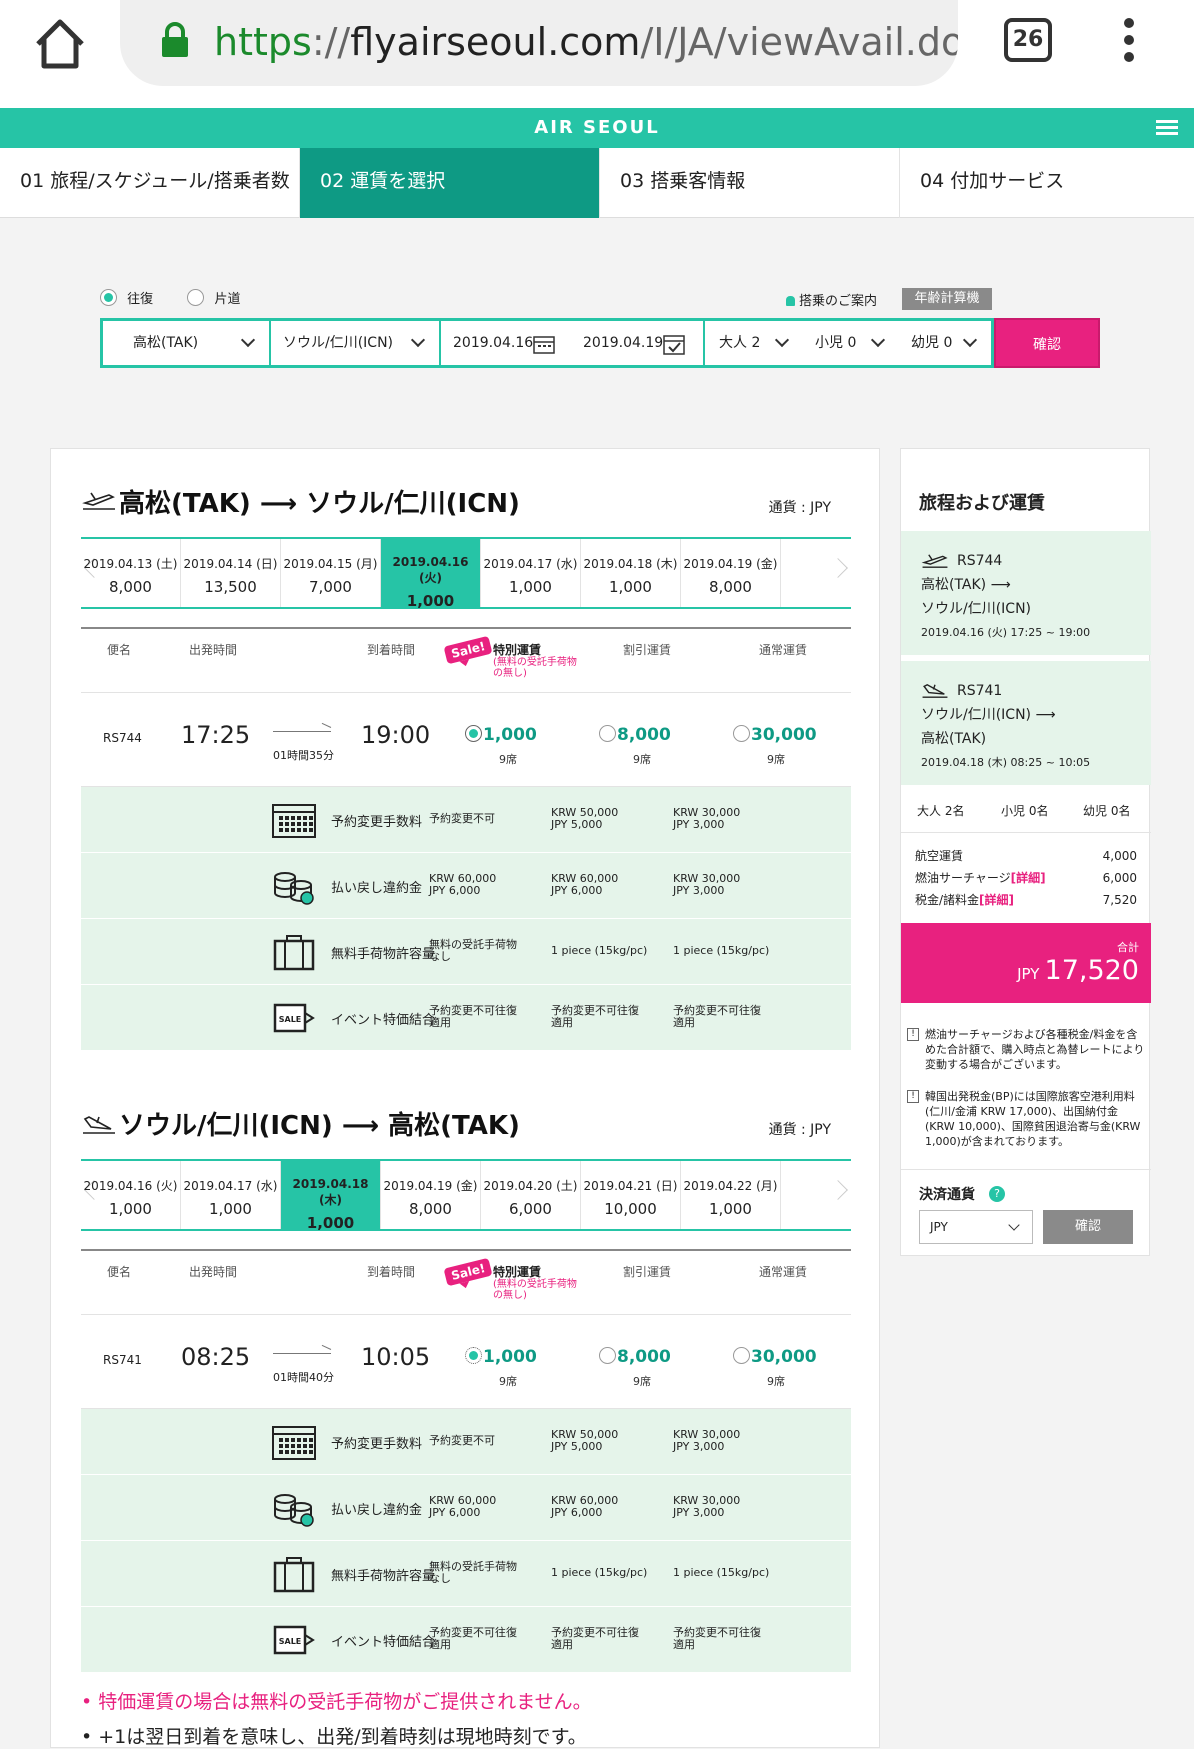 The height and width of the screenshot is (1749, 1194). What do you see at coordinates (996, 900) in the screenshot?
I see `tax-detail-link: [詳細]` at bounding box center [996, 900].